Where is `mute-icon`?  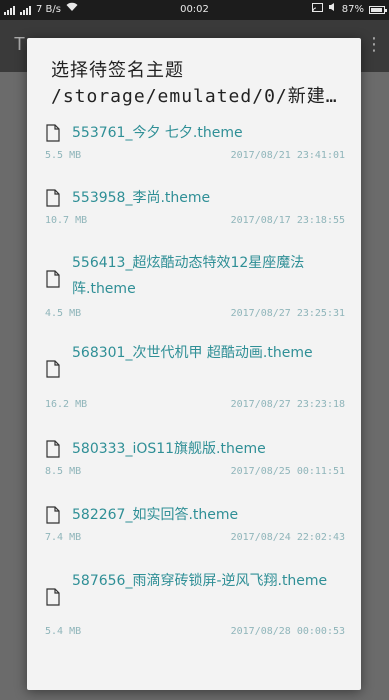
mute-icon is located at coordinates (332, 10).